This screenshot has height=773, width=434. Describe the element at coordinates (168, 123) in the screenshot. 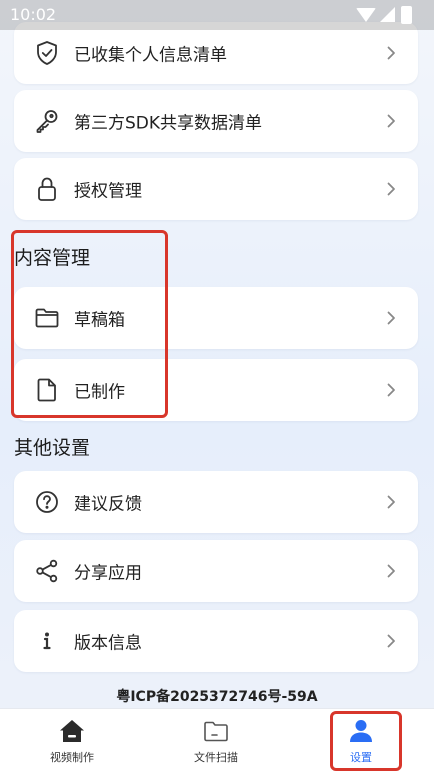

I see `third-party-sdk-list-label: 第三方SDK共享数据清单` at that location.